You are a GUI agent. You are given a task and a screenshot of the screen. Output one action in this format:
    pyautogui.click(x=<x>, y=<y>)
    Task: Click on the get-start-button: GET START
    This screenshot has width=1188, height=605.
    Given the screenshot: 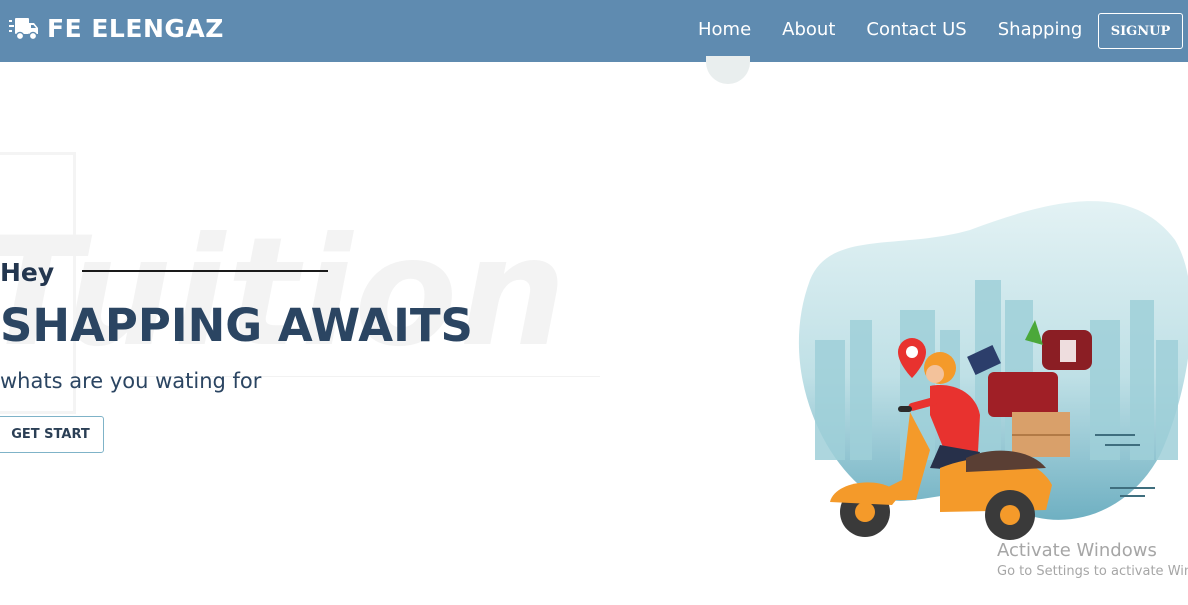 What is the action you would take?
    pyautogui.click(x=52, y=434)
    